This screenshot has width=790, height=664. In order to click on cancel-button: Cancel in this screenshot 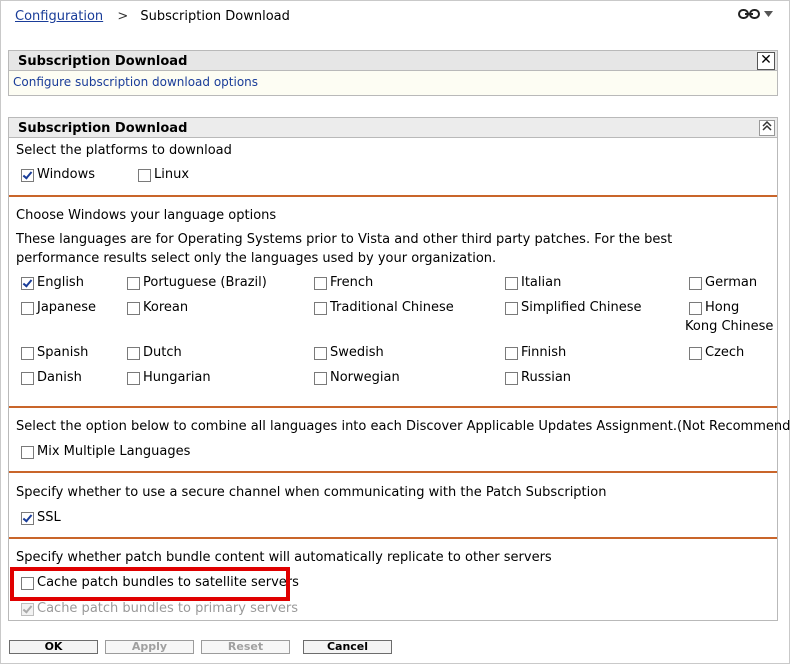, I will do `click(347, 647)`.